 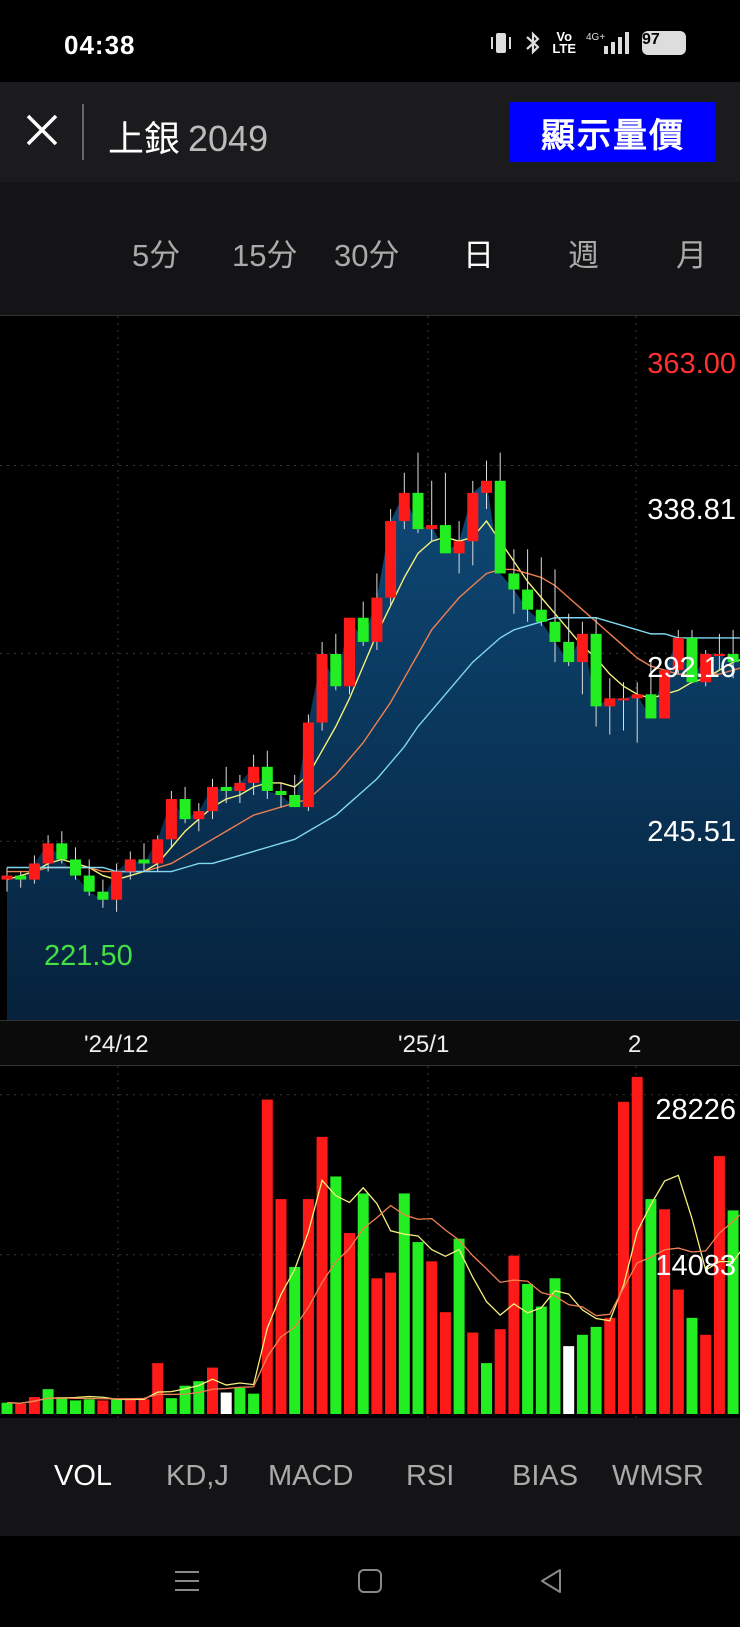 What do you see at coordinates (187, 1581) in the screenshot?
I see `menu-icon` at bounding box center [187, 1581].